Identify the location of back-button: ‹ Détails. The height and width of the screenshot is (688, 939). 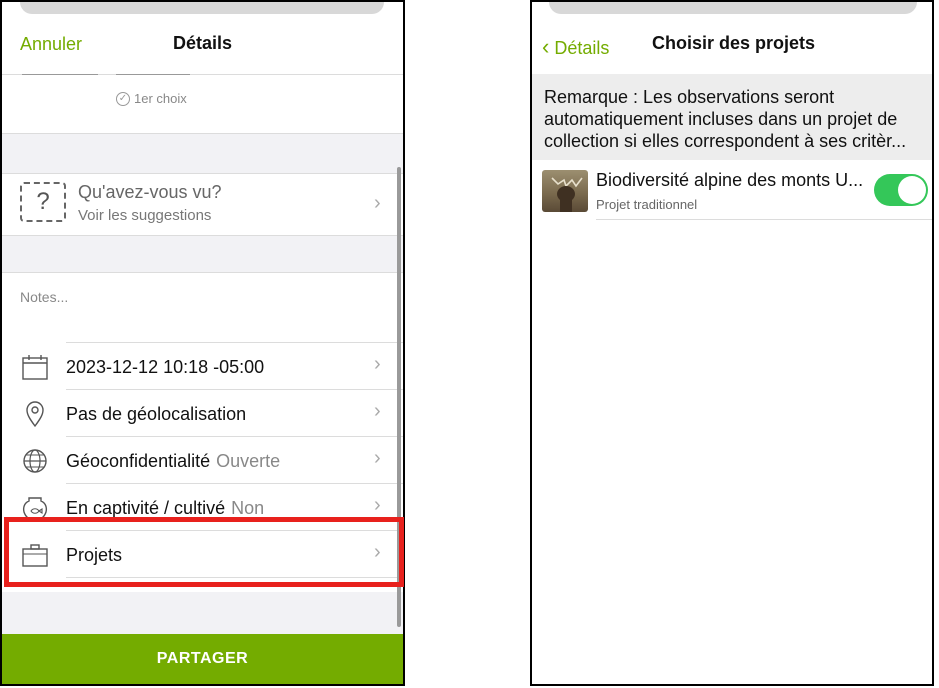
(575, 47).